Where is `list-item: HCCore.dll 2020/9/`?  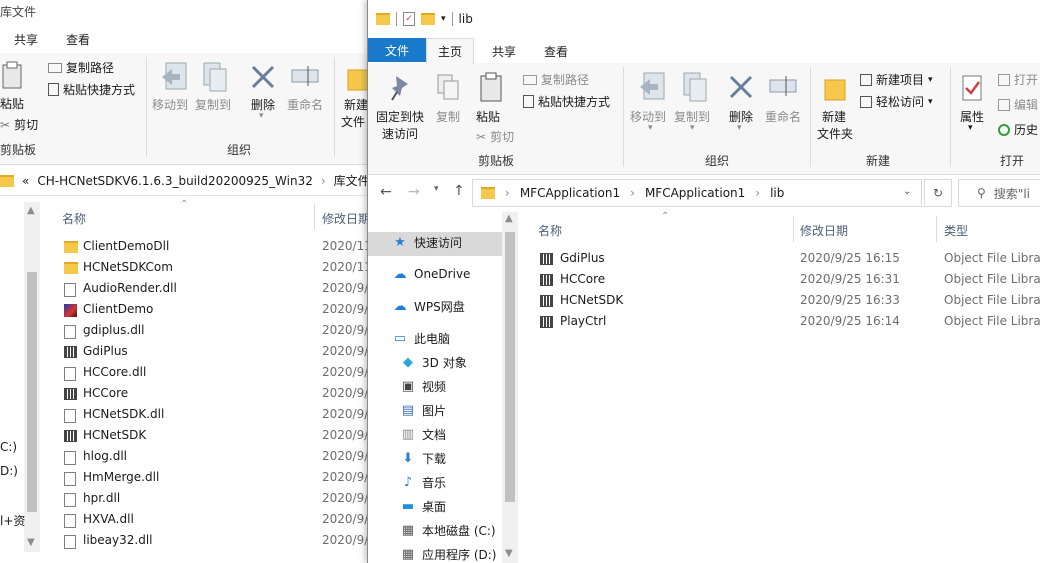
list-item: HCCore.dll 2020/9/ is located at coordinates (215, 372).